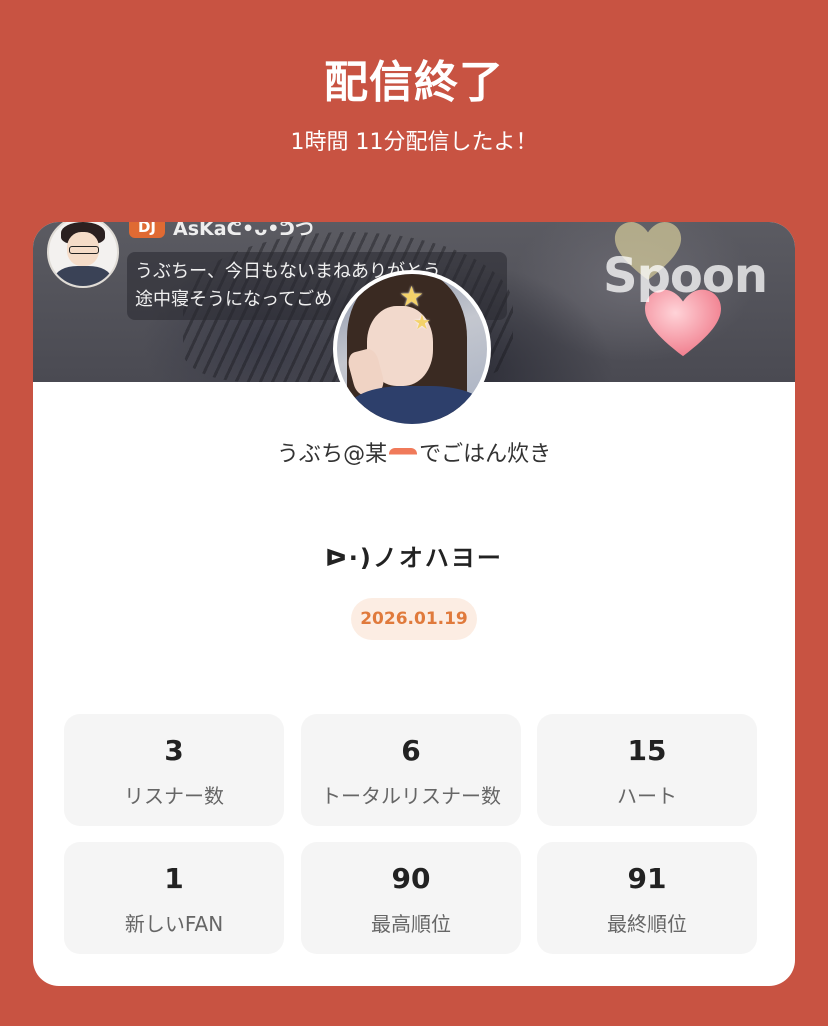 This screenshot has width=828, height=1026. I want to click on broadcast-duration: 1時間 11分配信したよ！, so click(414, 142).